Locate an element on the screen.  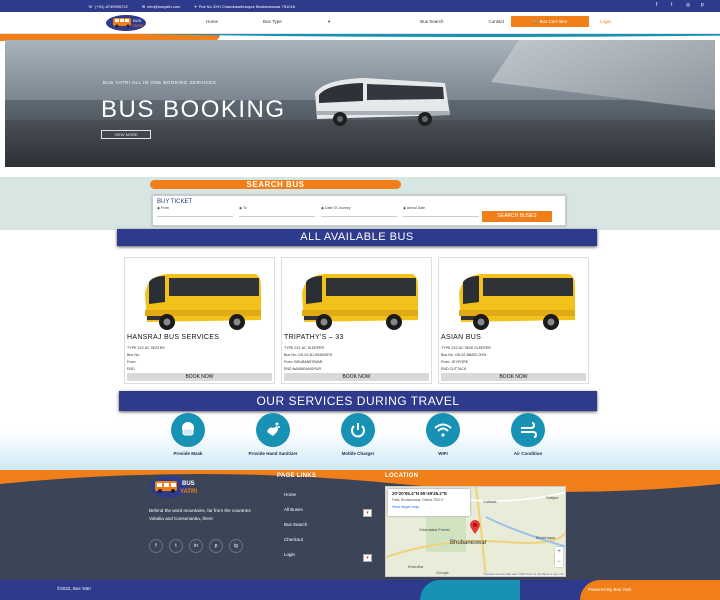
location-pin-icon: ⌖ is located at coordinates (195, 6).